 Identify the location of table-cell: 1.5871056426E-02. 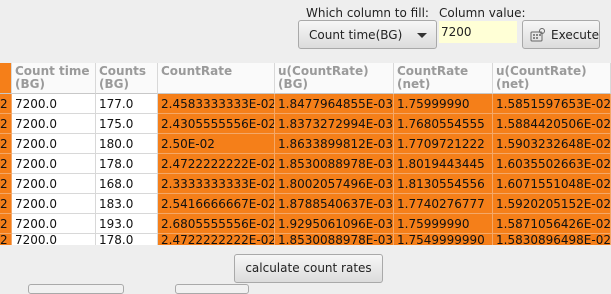
(552, 224).